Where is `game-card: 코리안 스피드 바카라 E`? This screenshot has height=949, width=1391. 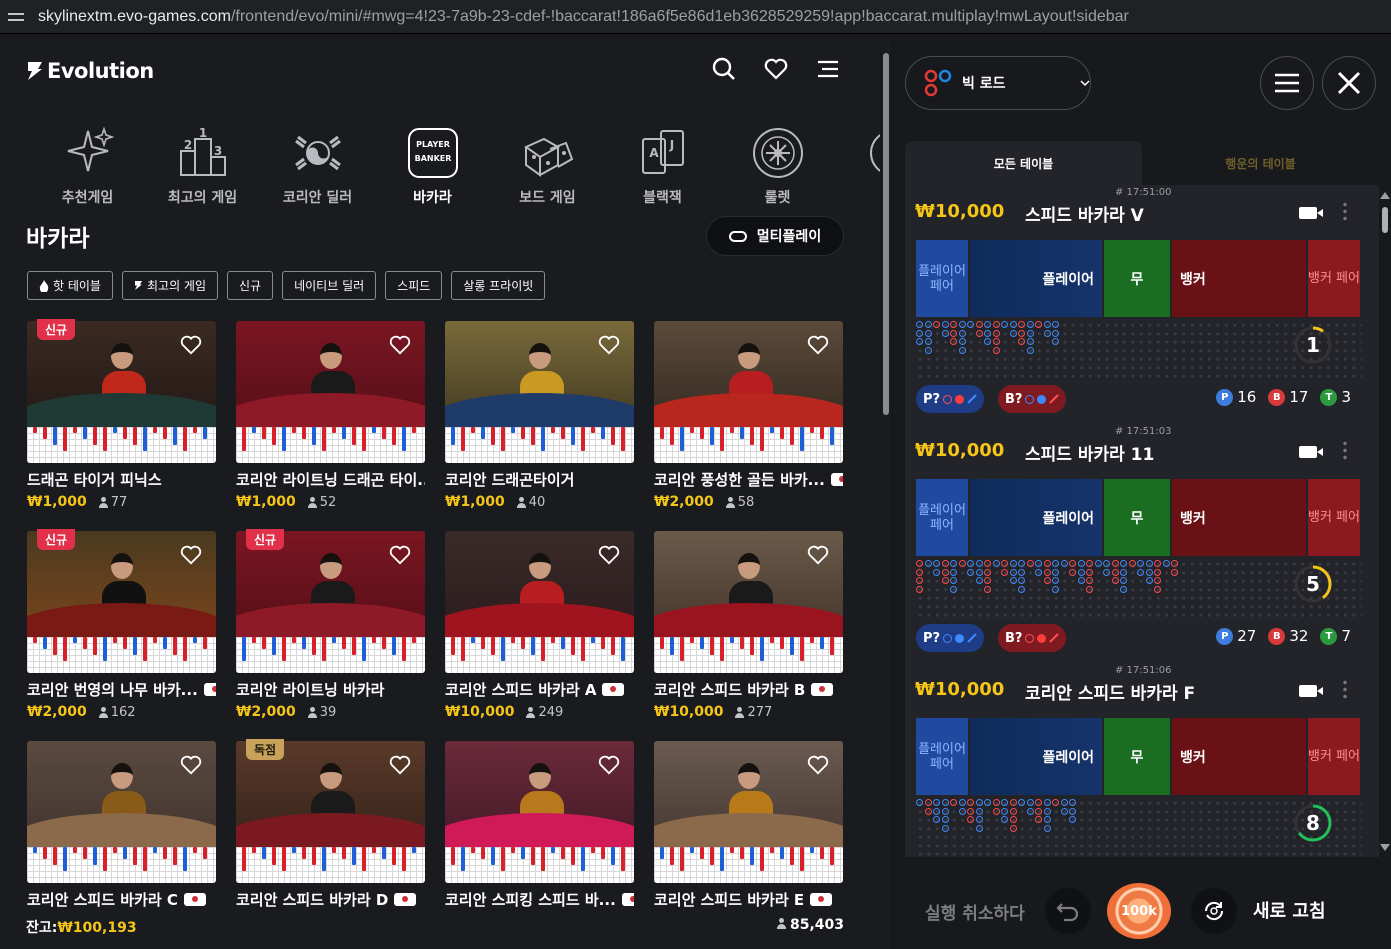
game-card: 코리안 스피드 바카라 E is located at coordinates (748, 834).